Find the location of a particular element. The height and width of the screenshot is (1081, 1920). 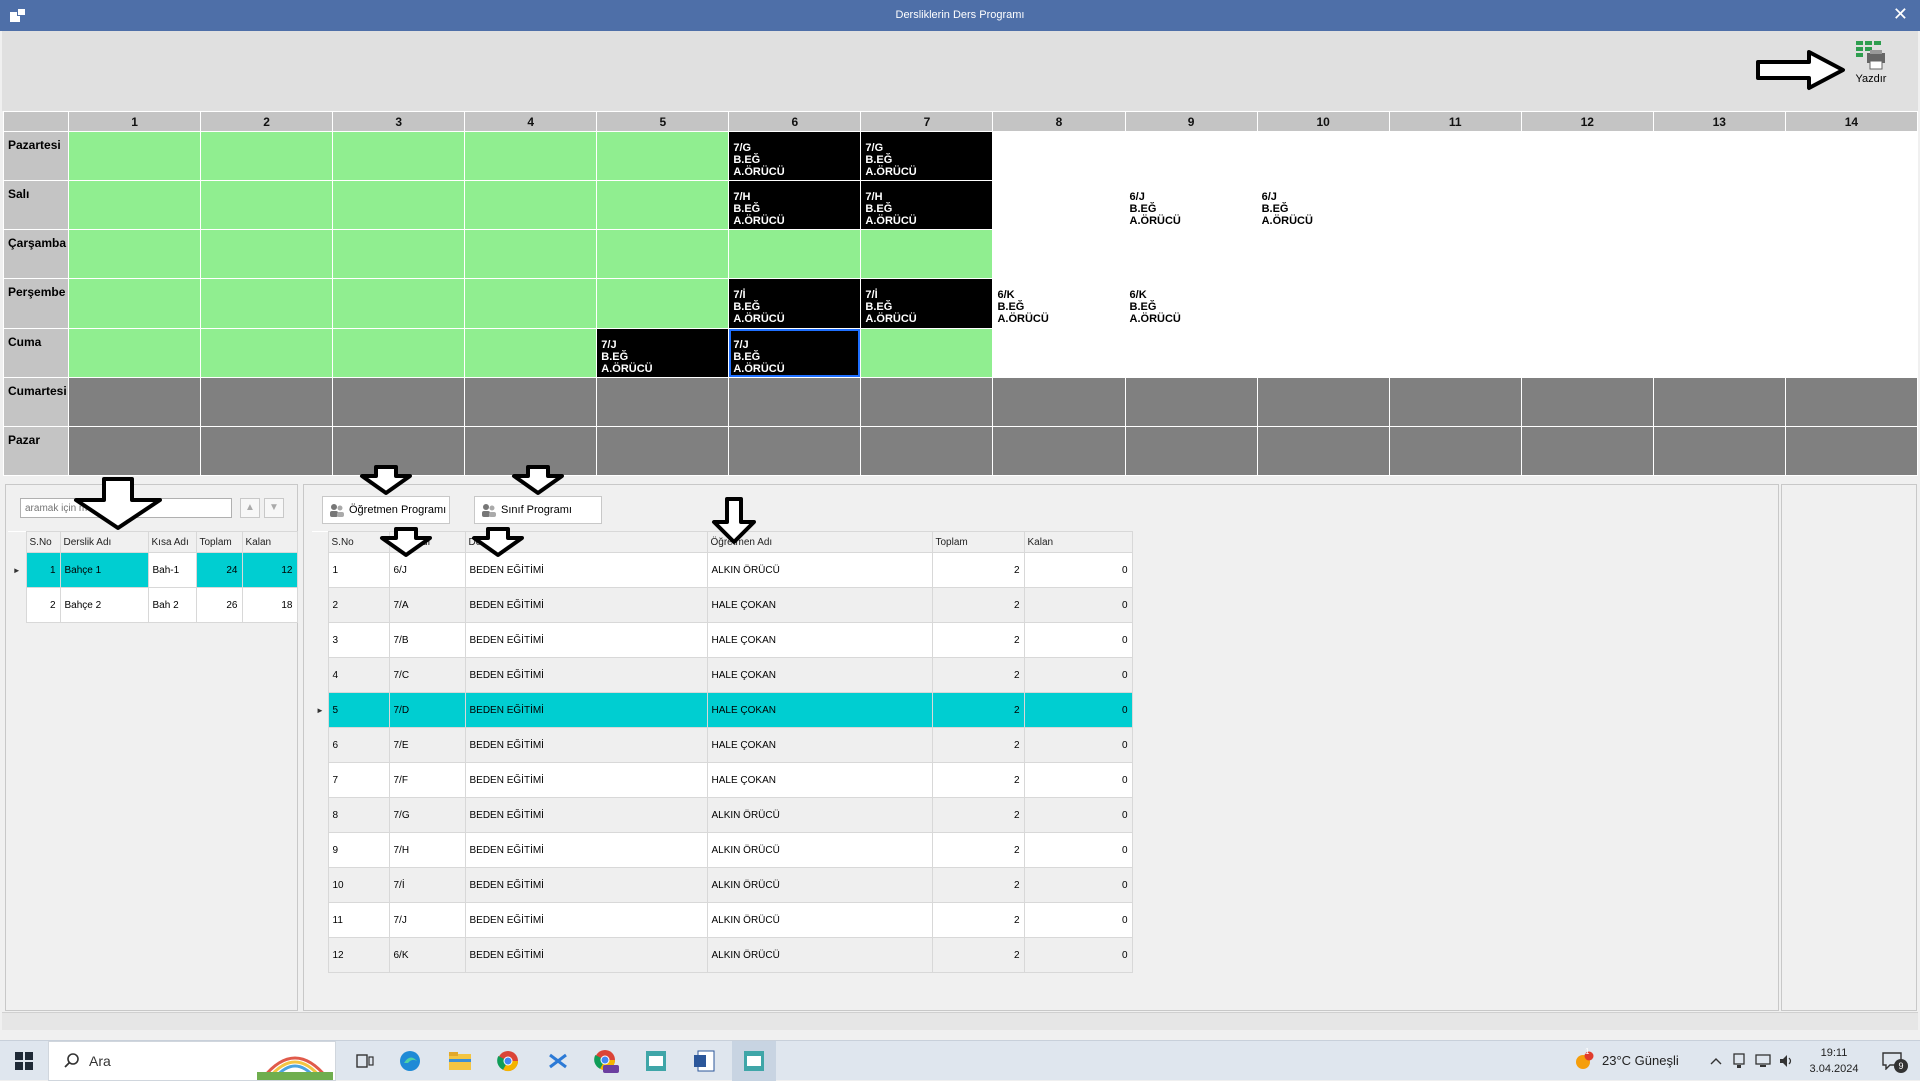

schedule-cell: 6/K B.EĞ A.ÖRÜCÜ is located at coordinates (1059, 303).